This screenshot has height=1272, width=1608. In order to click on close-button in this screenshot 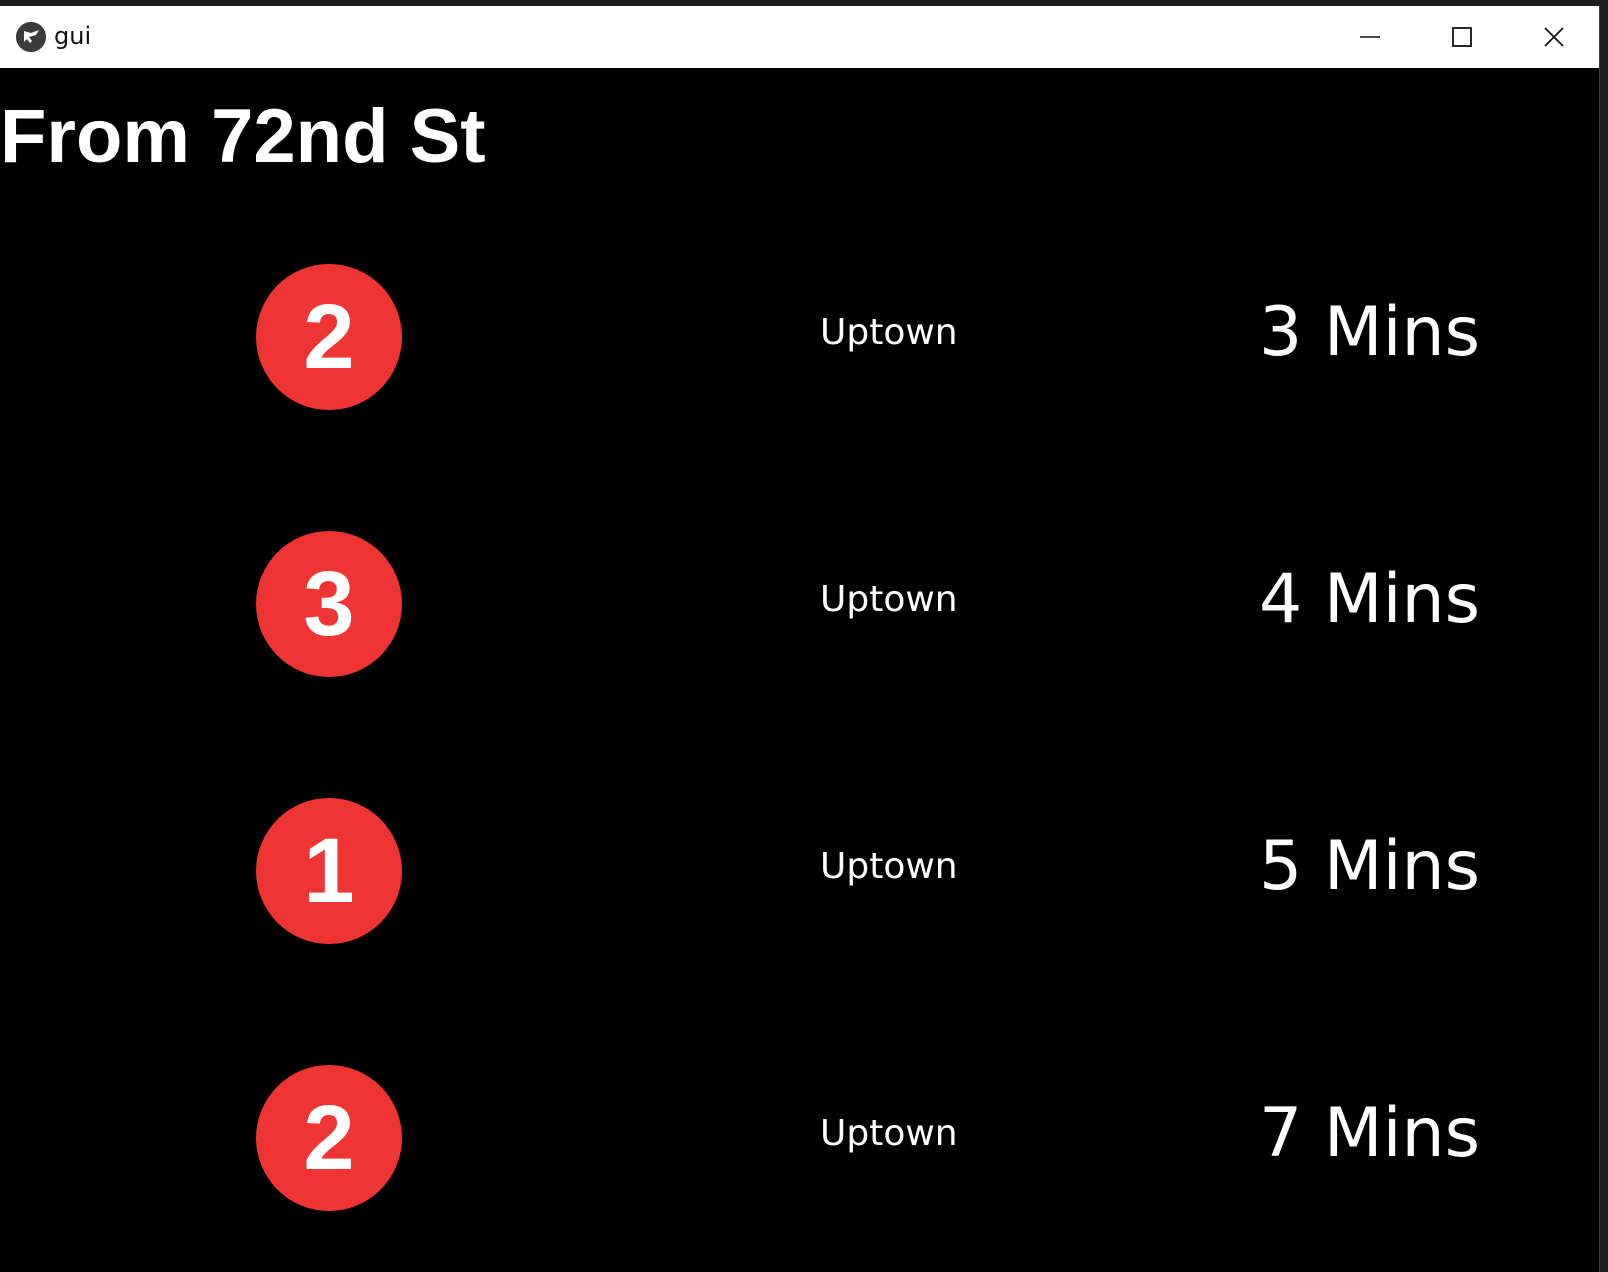, I will do `click(1553, 37)`.